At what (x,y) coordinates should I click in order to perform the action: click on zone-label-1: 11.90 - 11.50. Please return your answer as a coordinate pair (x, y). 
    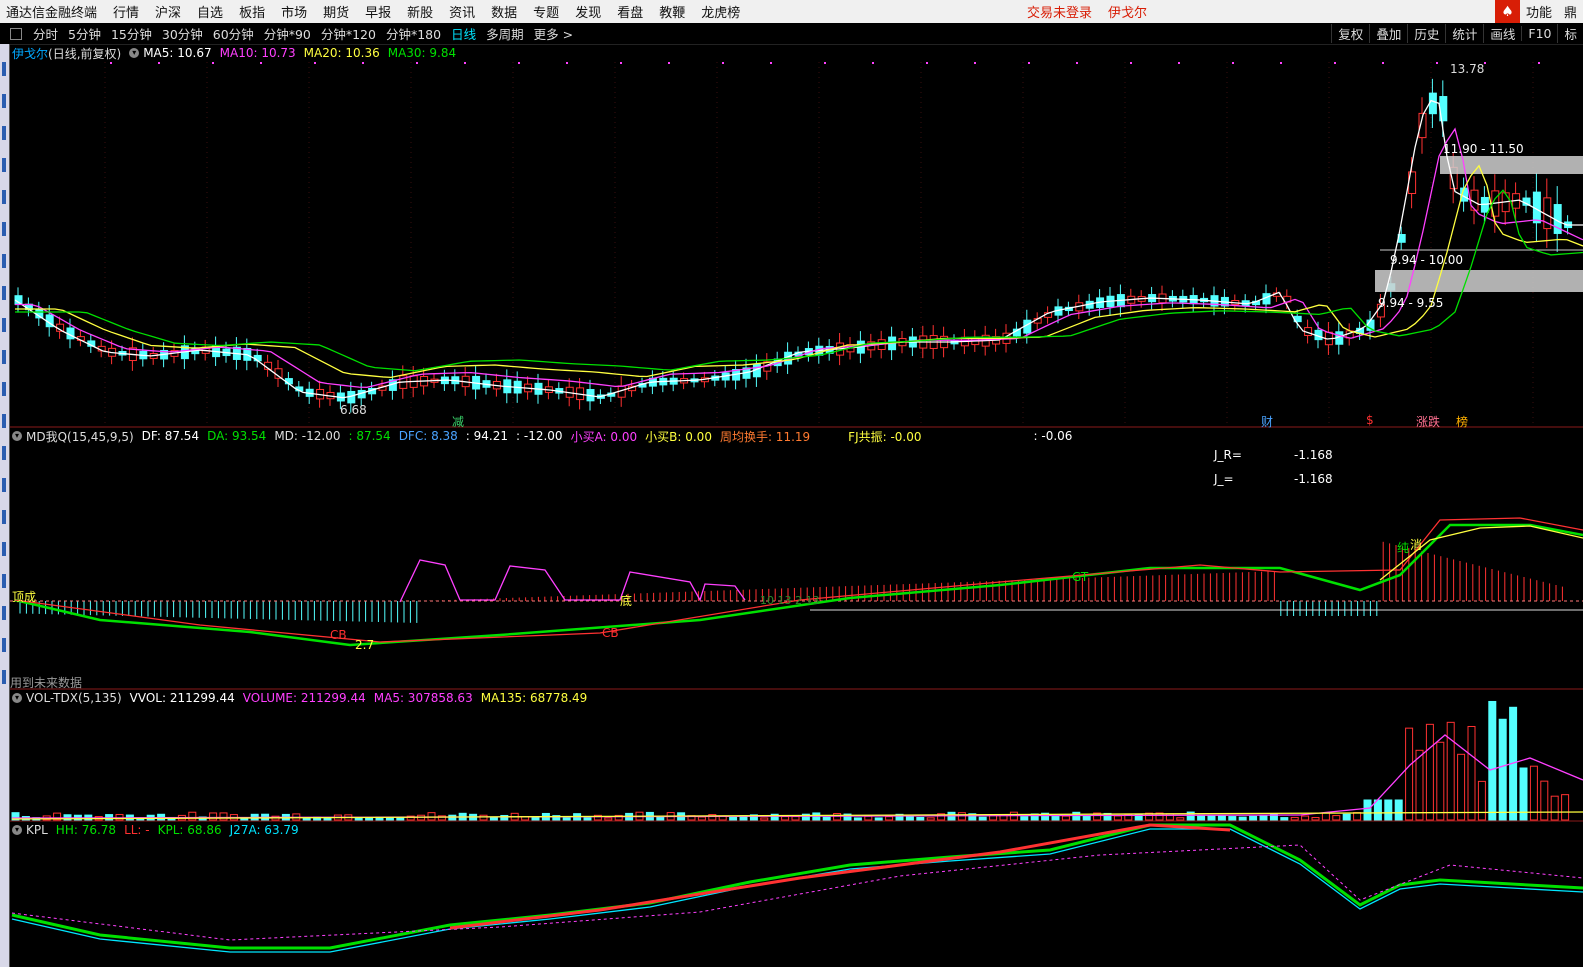
    Looking at the image, I should click on (1483, 149).